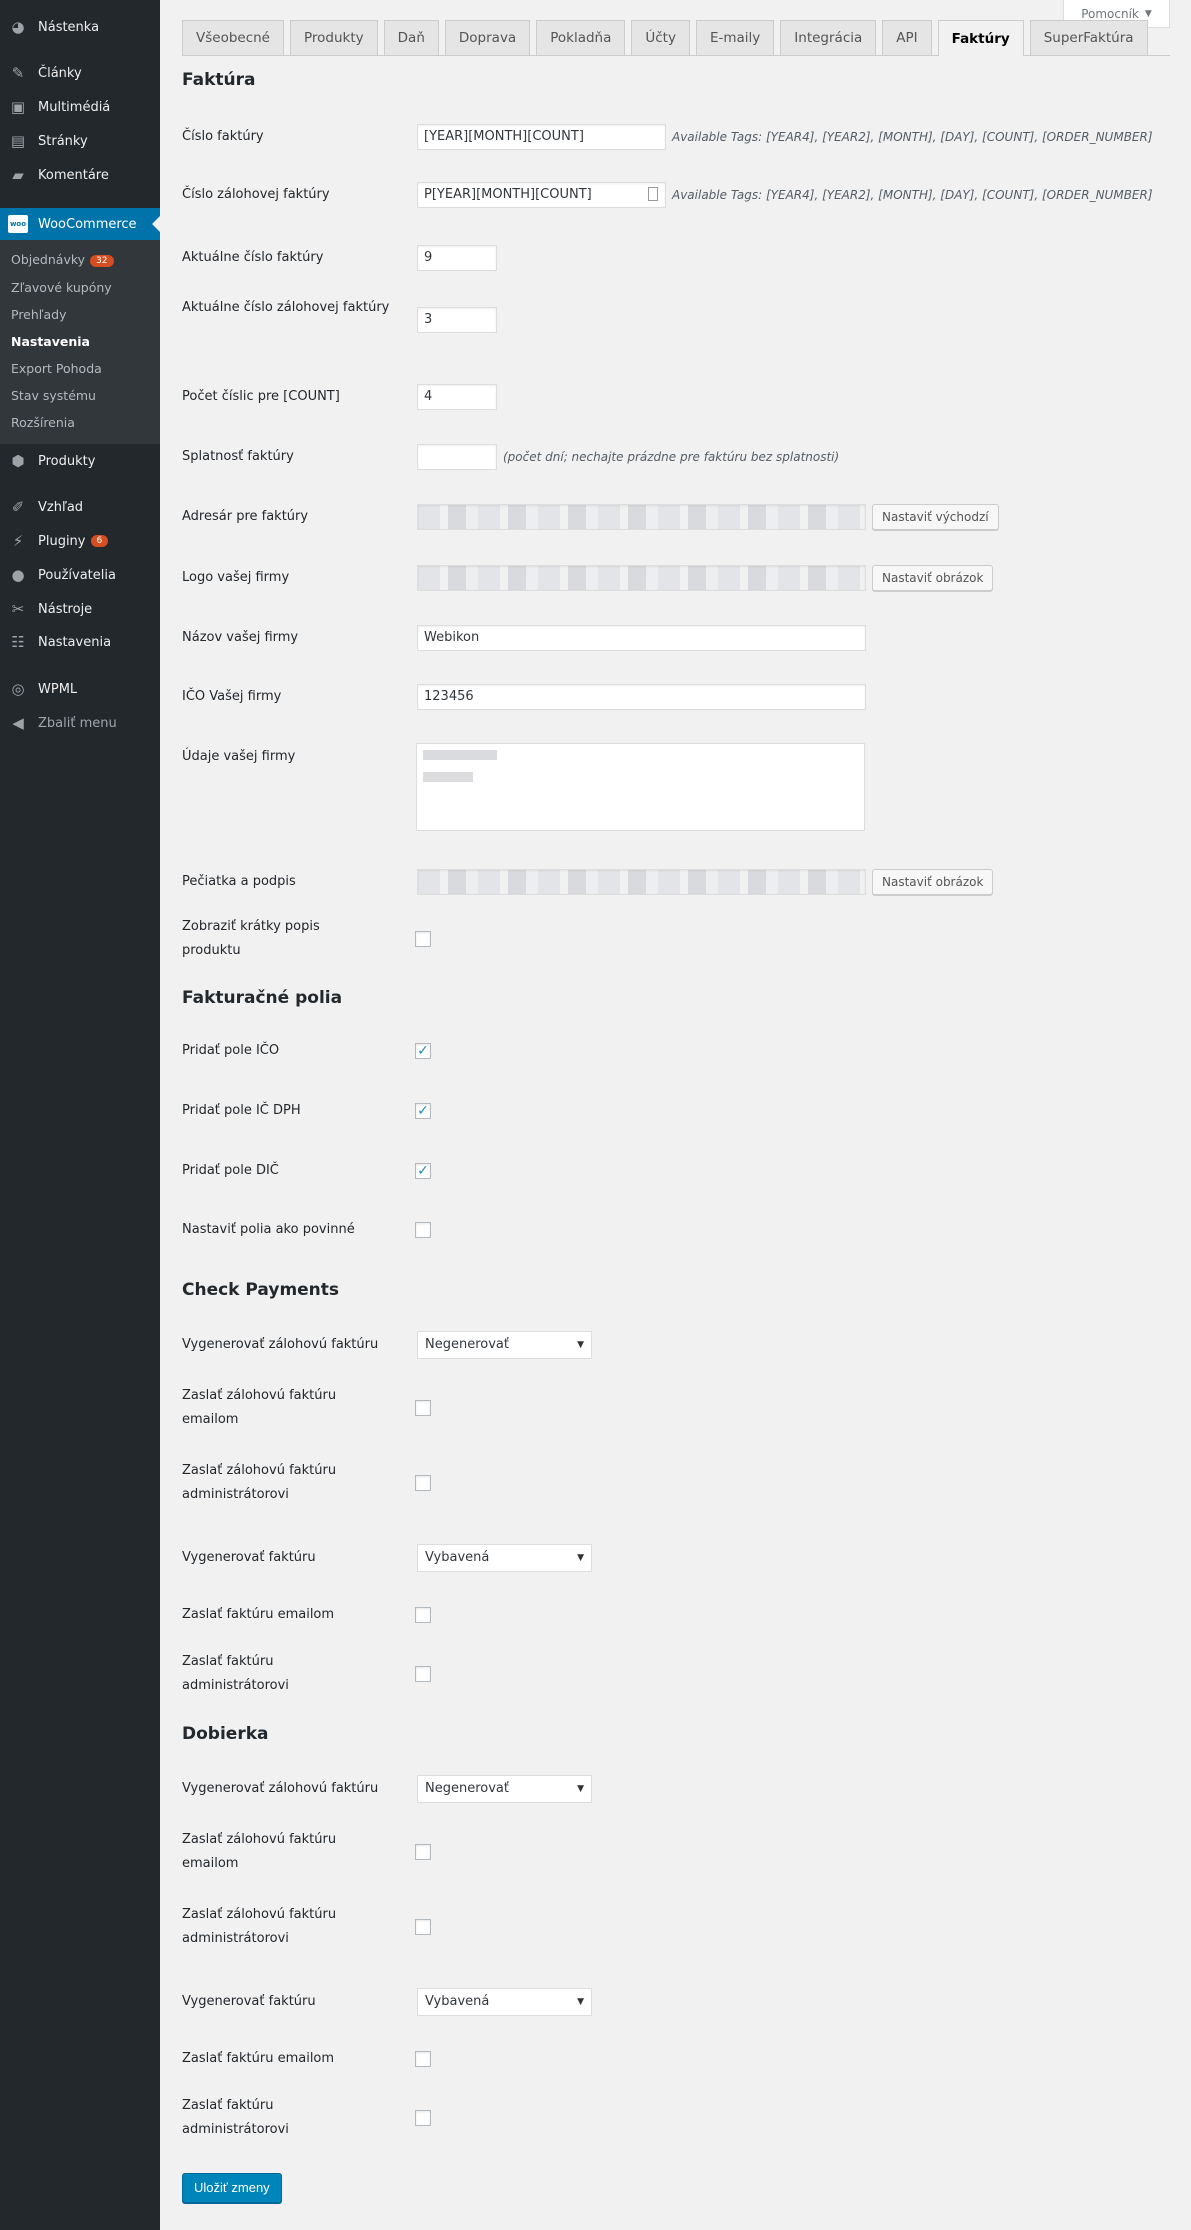 The image size is (1191, 2230). What do you see at coordinates (80, 541) in the screenshot?
I see `sidebar-item-pluginy: ⚡ Pluginy 6` at bounding box center [80, 541].